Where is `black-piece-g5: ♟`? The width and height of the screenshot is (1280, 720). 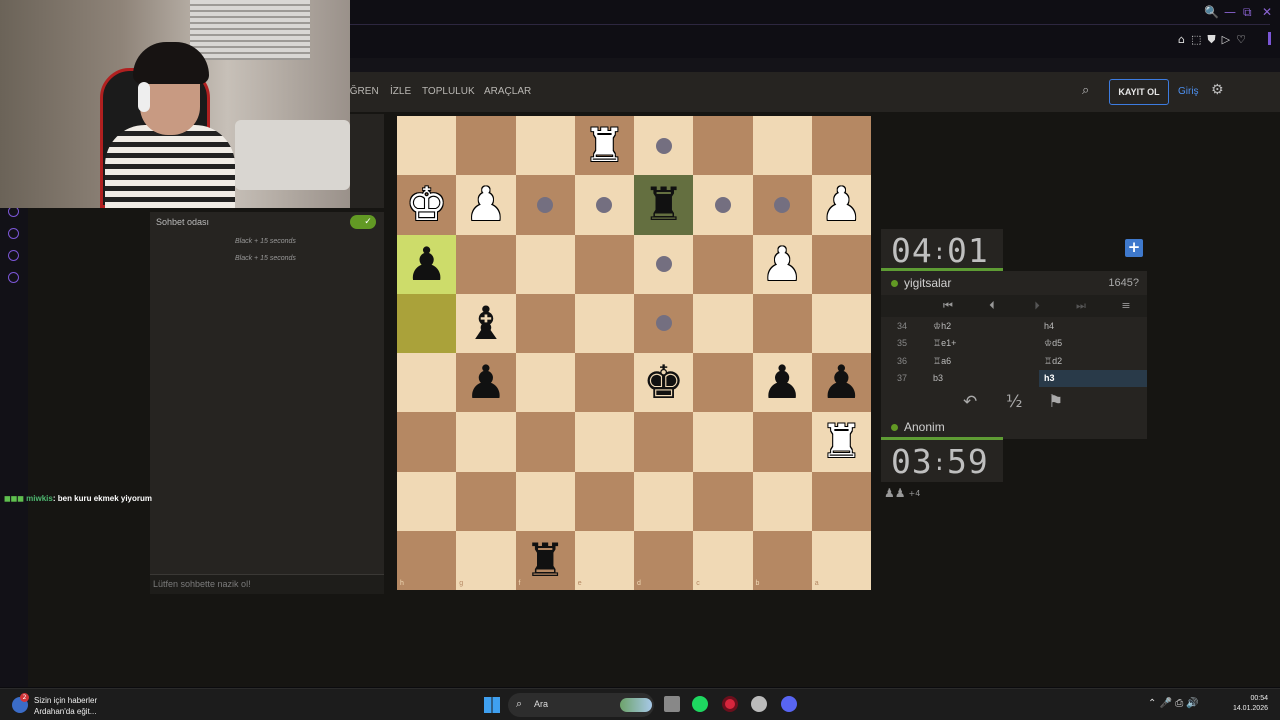
black-piece-g5: ♟ is located at coordinates (485, 382).